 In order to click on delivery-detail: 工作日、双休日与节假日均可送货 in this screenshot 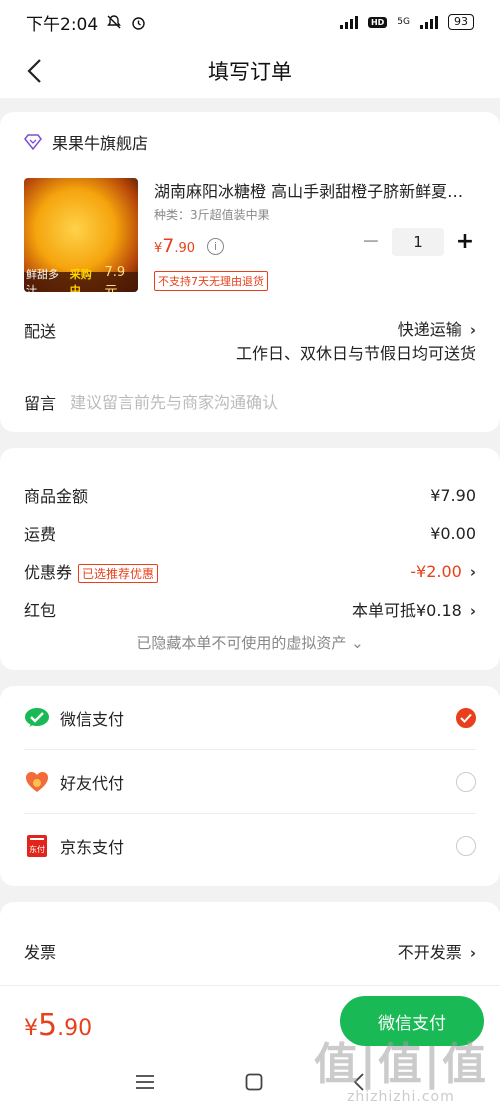, I will do `click(355, 353)`.